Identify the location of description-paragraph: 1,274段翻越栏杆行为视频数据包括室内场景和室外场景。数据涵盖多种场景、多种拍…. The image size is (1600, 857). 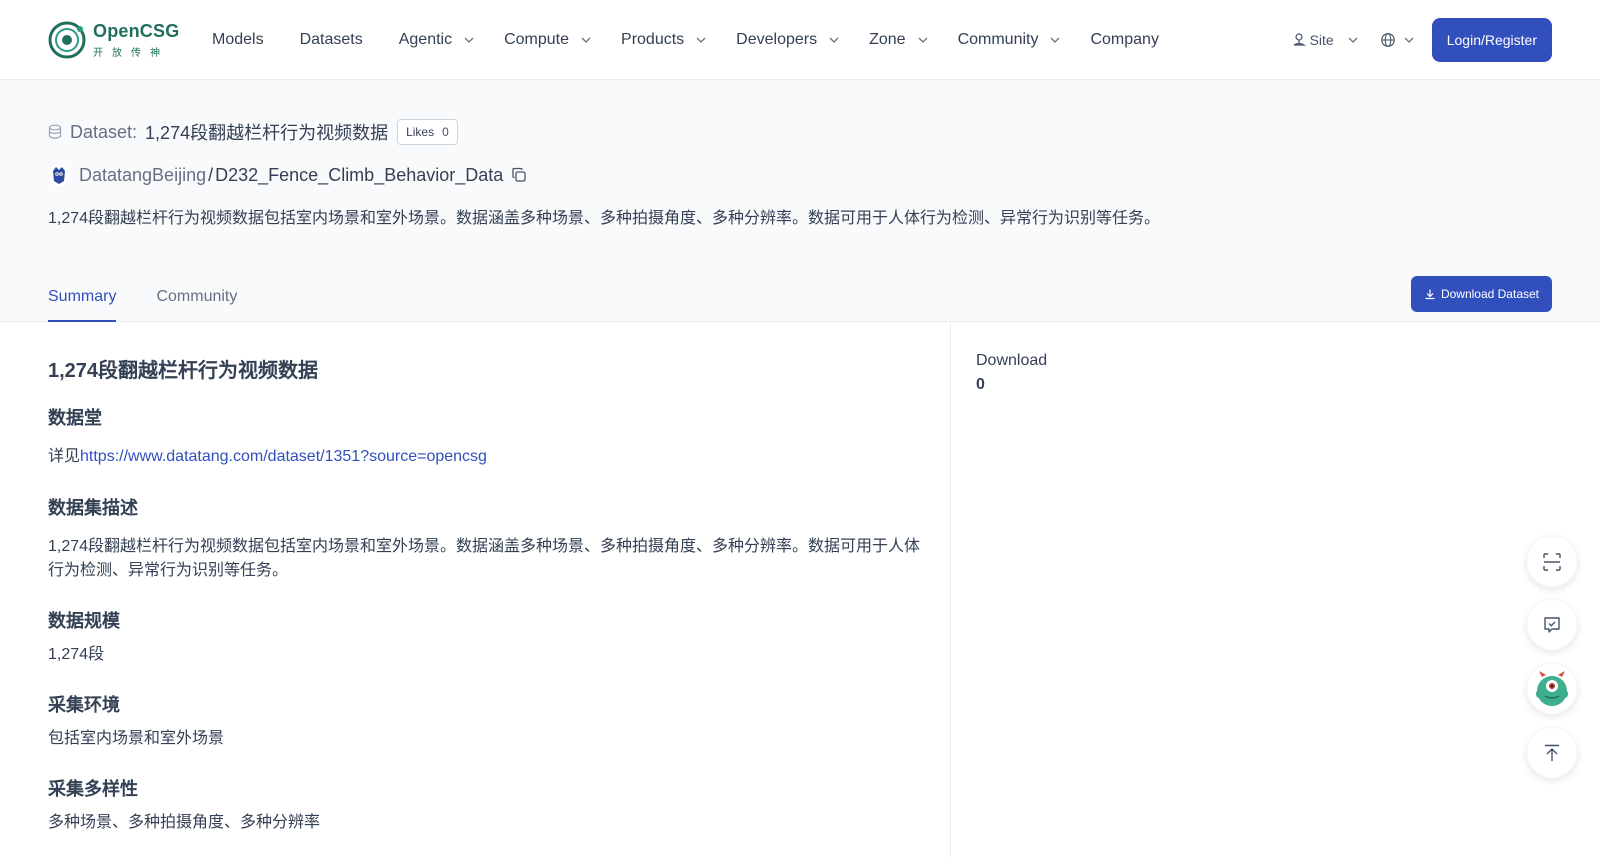
(484, 558).